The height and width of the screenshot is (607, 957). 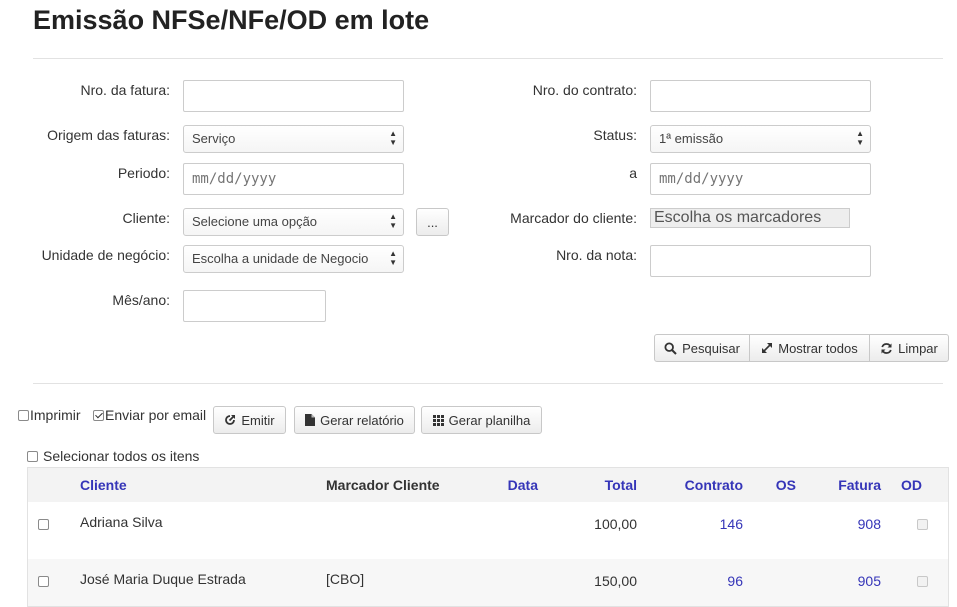 I want to click on cell-contrato-link: 96, so click(x=735, y=581).